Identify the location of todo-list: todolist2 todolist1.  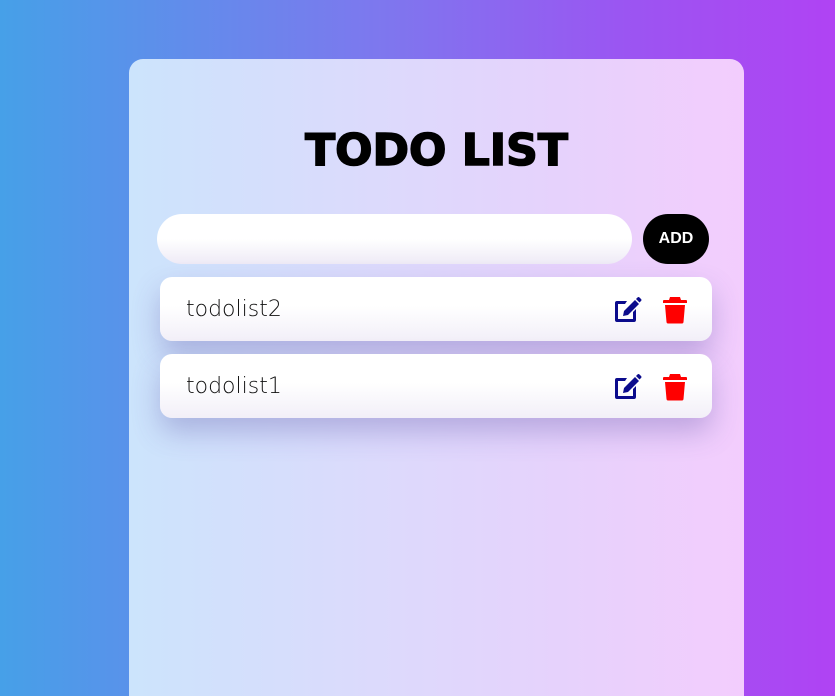
(436, 354).